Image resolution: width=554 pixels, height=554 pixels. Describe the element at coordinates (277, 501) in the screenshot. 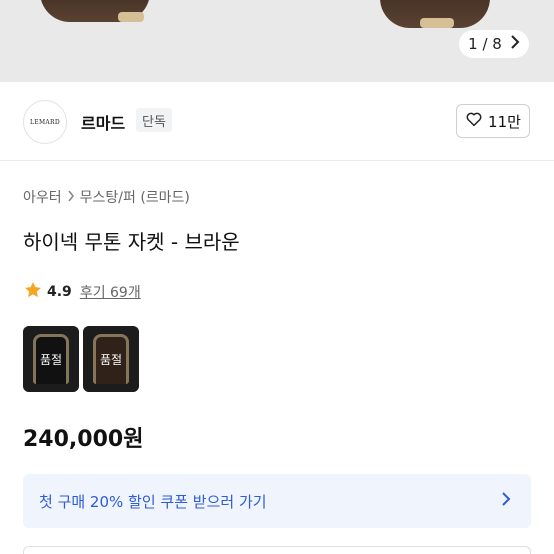

I see `first-purchase-coupon-banner: 첫 구매 20% 할인 쿠폰 받으러 가기` at that location.